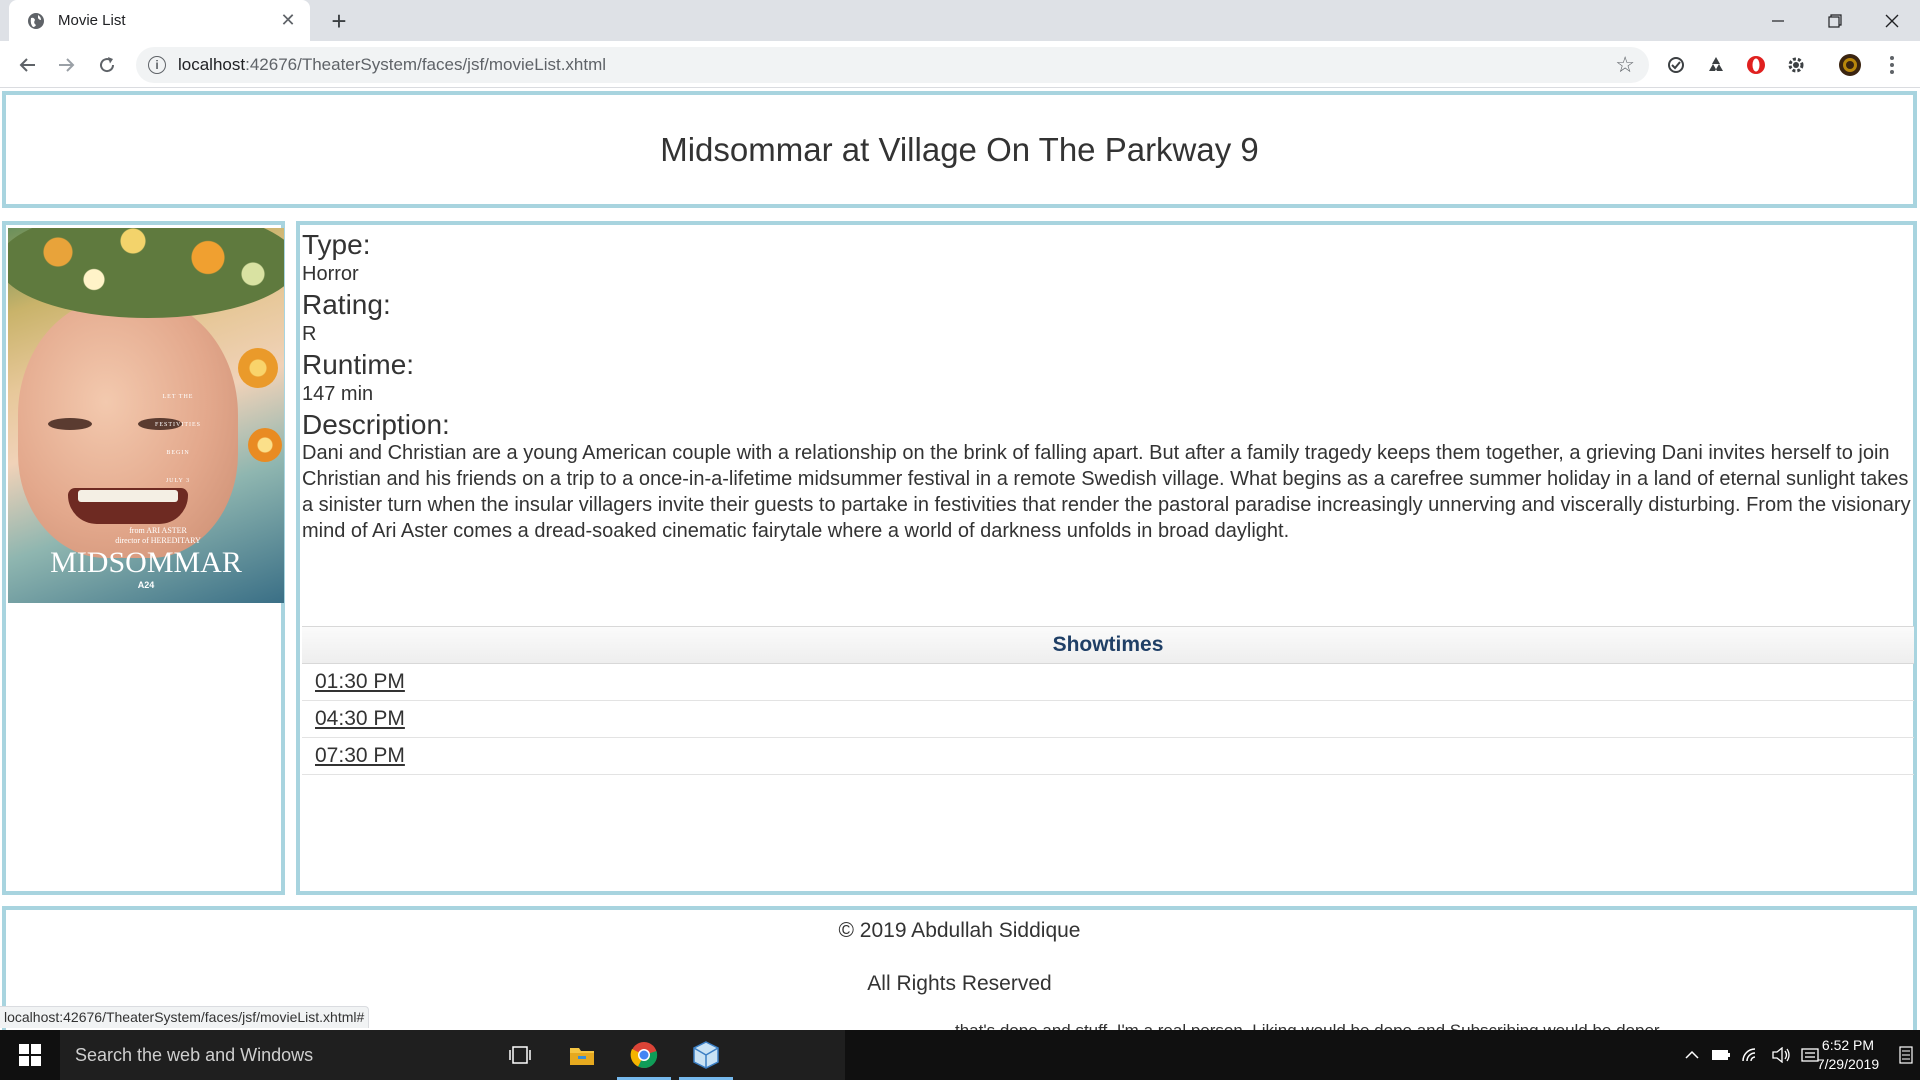 This screenshot has height=1080, width=1920. Describe the element at coordinates (339, 21) in the screenshot. I see `new-tab-button: +` at that location.